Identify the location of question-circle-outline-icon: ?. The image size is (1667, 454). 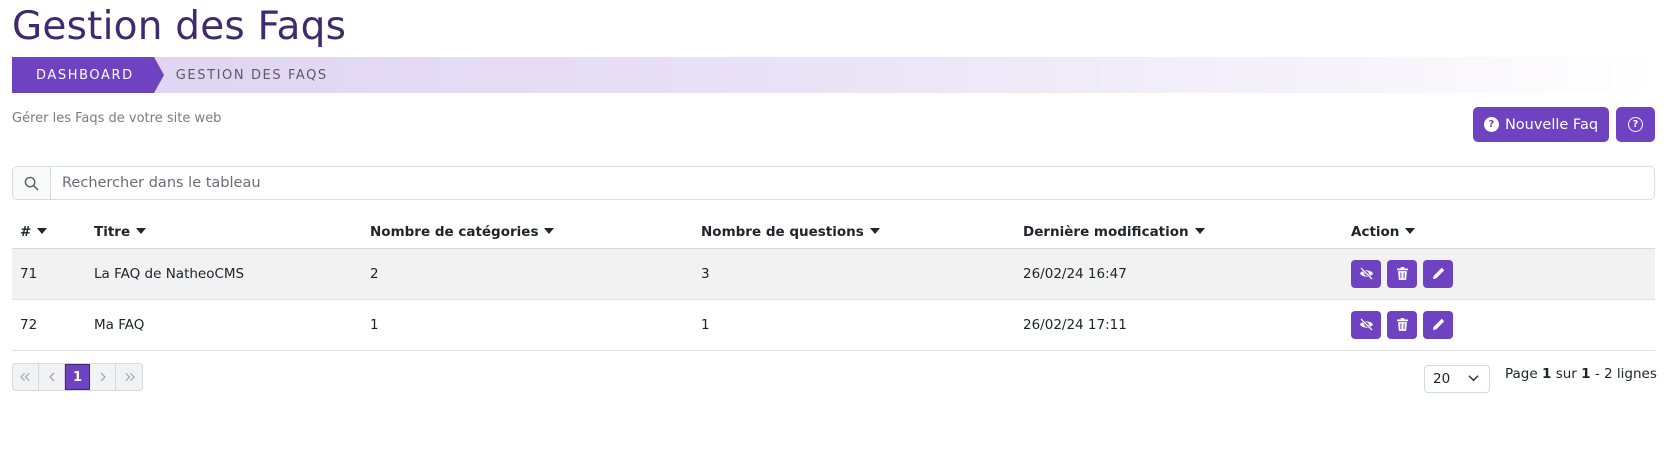
(1635, 124).